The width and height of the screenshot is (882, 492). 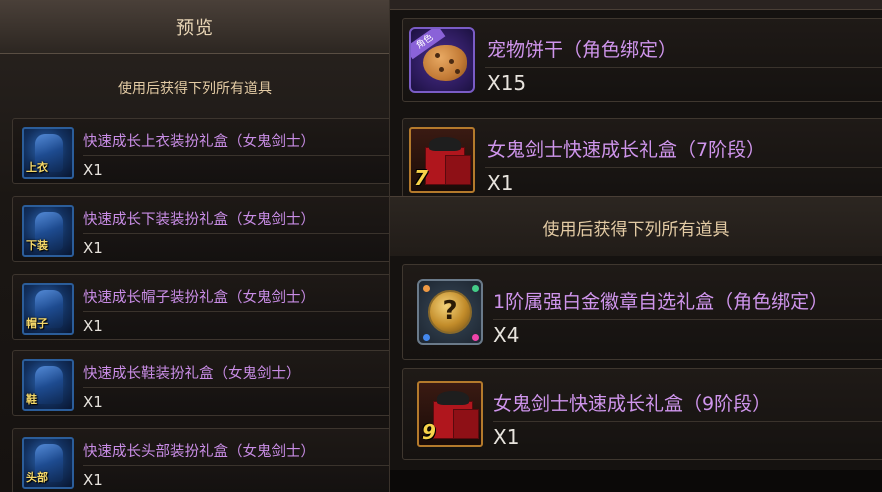 I want to click on list-item: 下装 快速成长下装装扮礼盒（女鬼剑士） X1, so click(x=200, y=229).